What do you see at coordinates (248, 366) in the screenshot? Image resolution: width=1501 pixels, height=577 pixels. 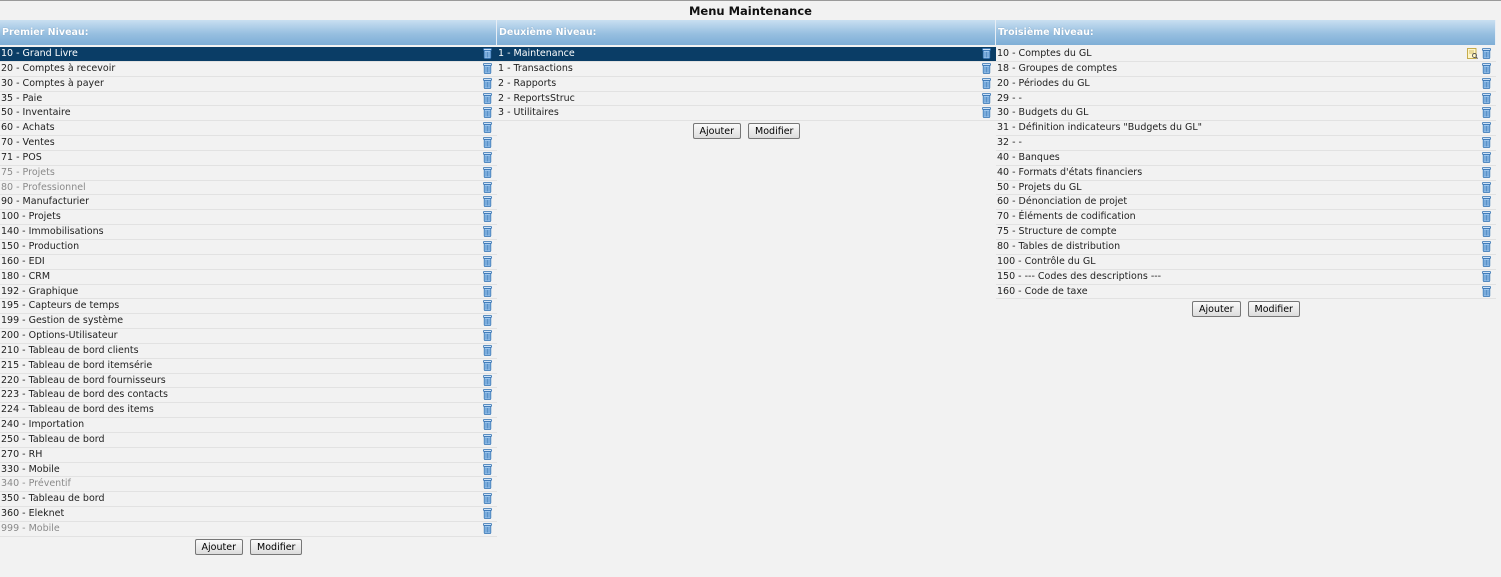 I see `list-item: 215 - Tableau de bord itemsérie` at bounding box center [248, 366].